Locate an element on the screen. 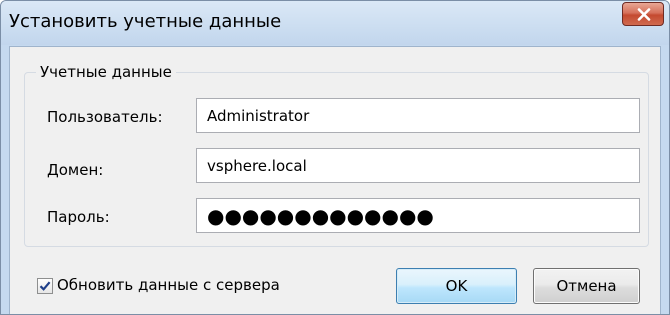  refresh-checkbox-label: Обновить данные с сервера is located at coordinates (168, 285).